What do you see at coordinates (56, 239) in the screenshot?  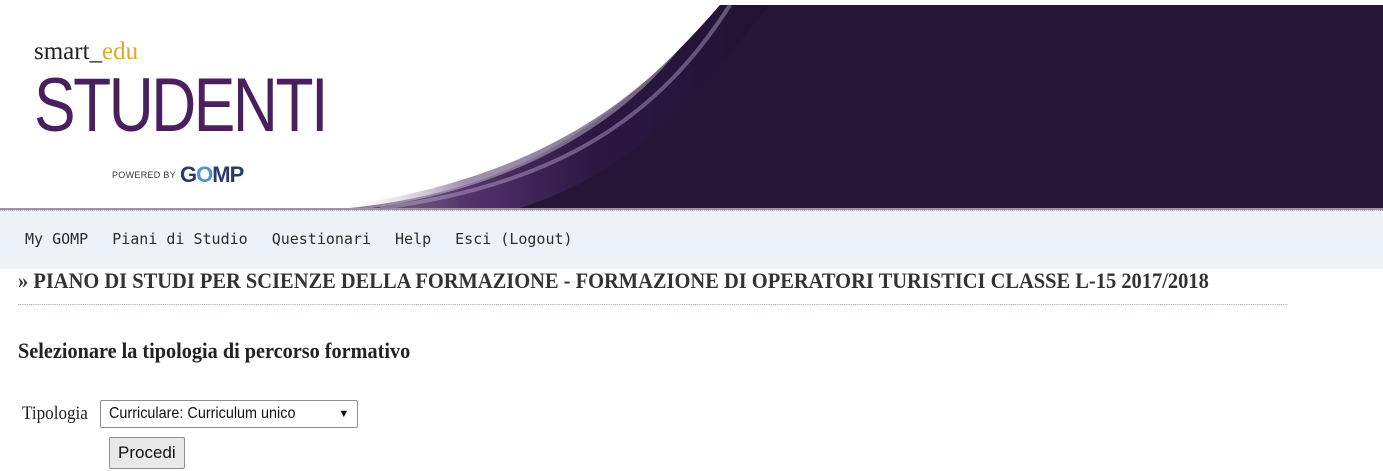 I see `nav-item-my-gomp: My GOMP` at bounding box center [56, 239].